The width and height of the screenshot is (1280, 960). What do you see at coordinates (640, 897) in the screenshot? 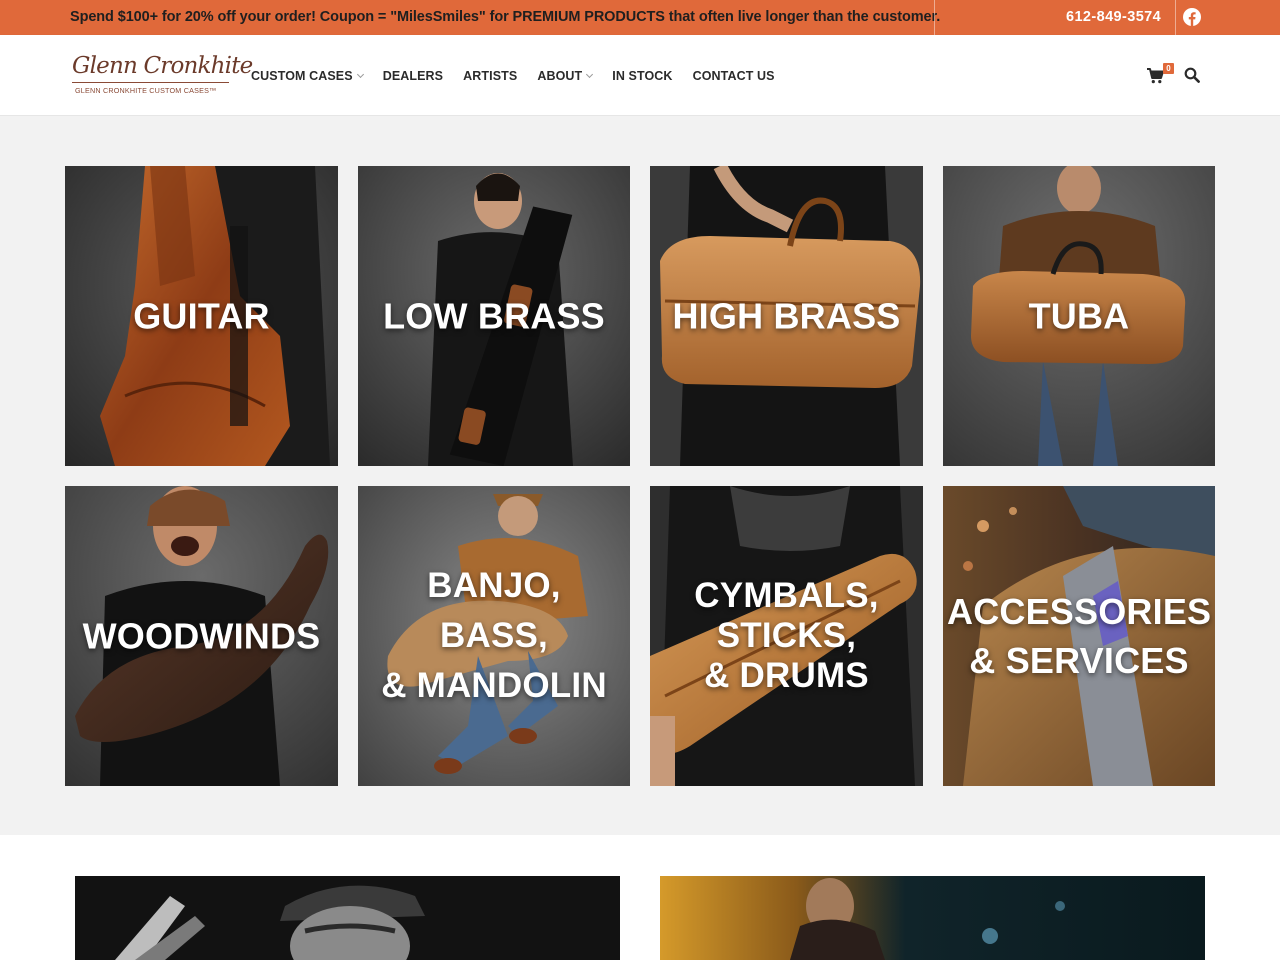
I see `feature-section` at bounding box center [640, 897].